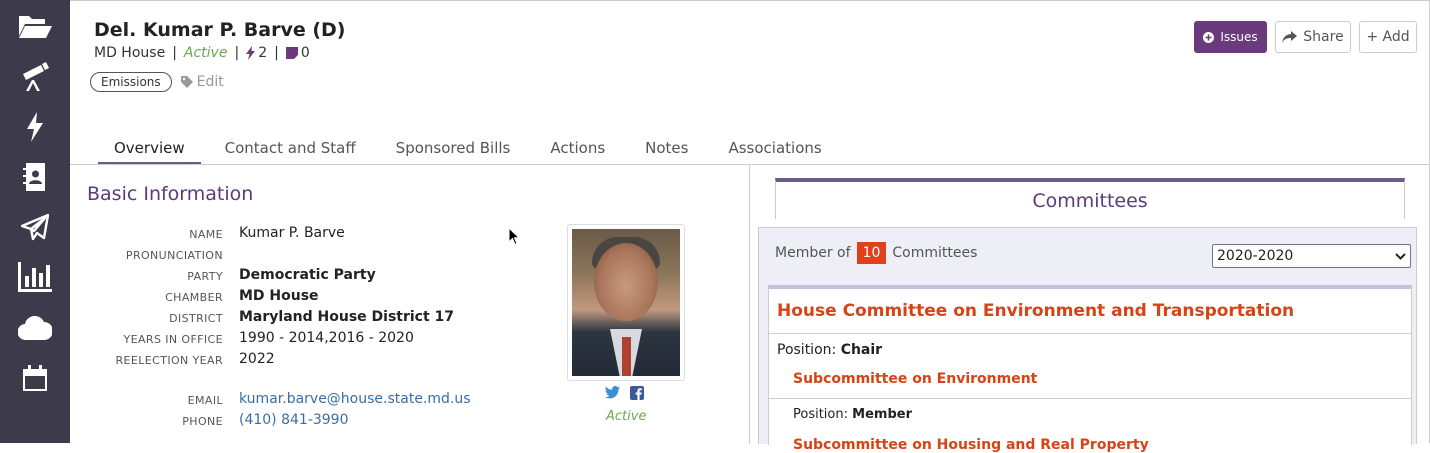 The height and width of the screenshot is (453, 1430). I want to click on address-book-icon, so click(35, 177).